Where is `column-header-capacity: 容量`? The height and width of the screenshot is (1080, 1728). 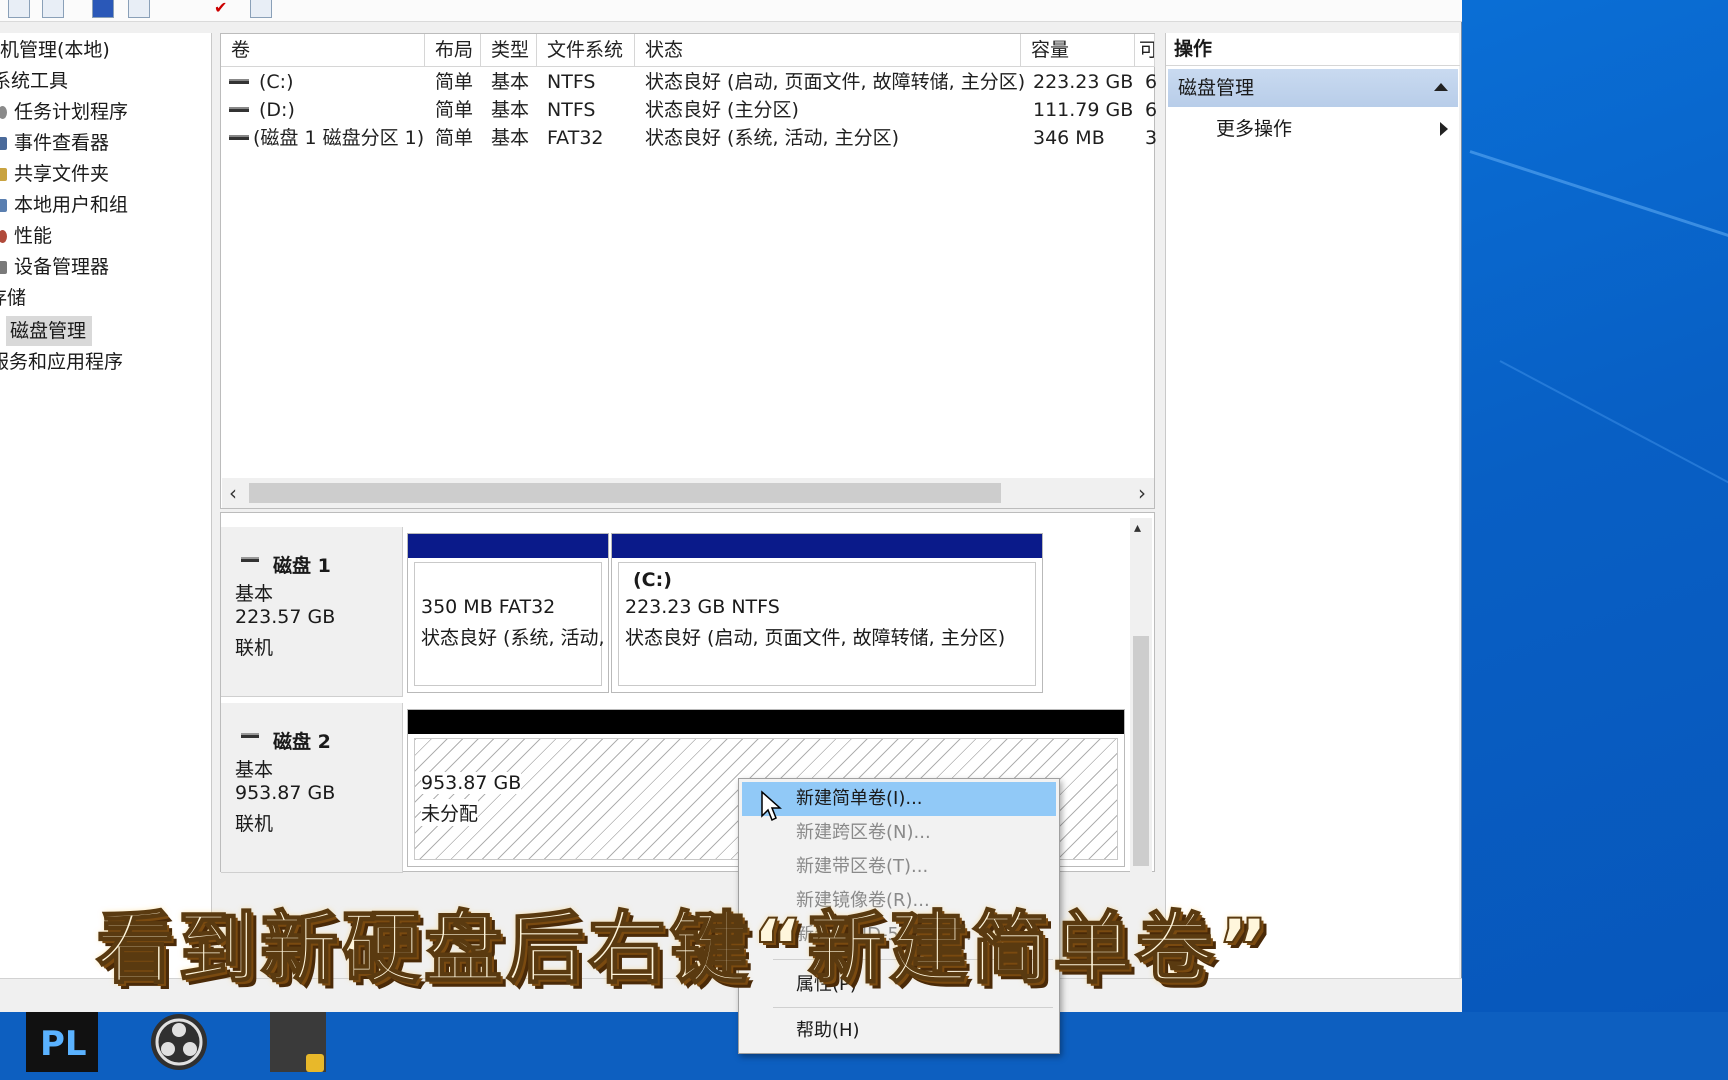
column-header-capacity: 容量 is located at coordinates (1078, 50).